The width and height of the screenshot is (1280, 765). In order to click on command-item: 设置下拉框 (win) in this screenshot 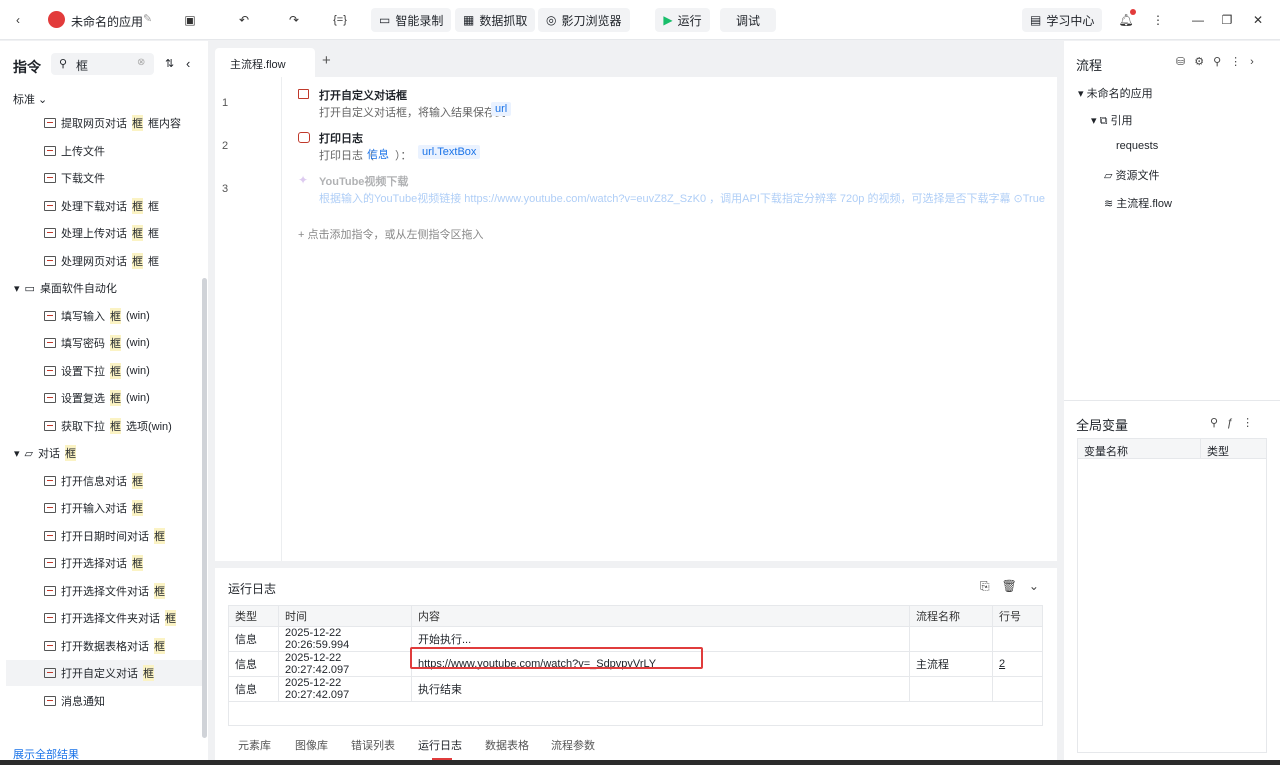, I will do `click(97, 371)`.